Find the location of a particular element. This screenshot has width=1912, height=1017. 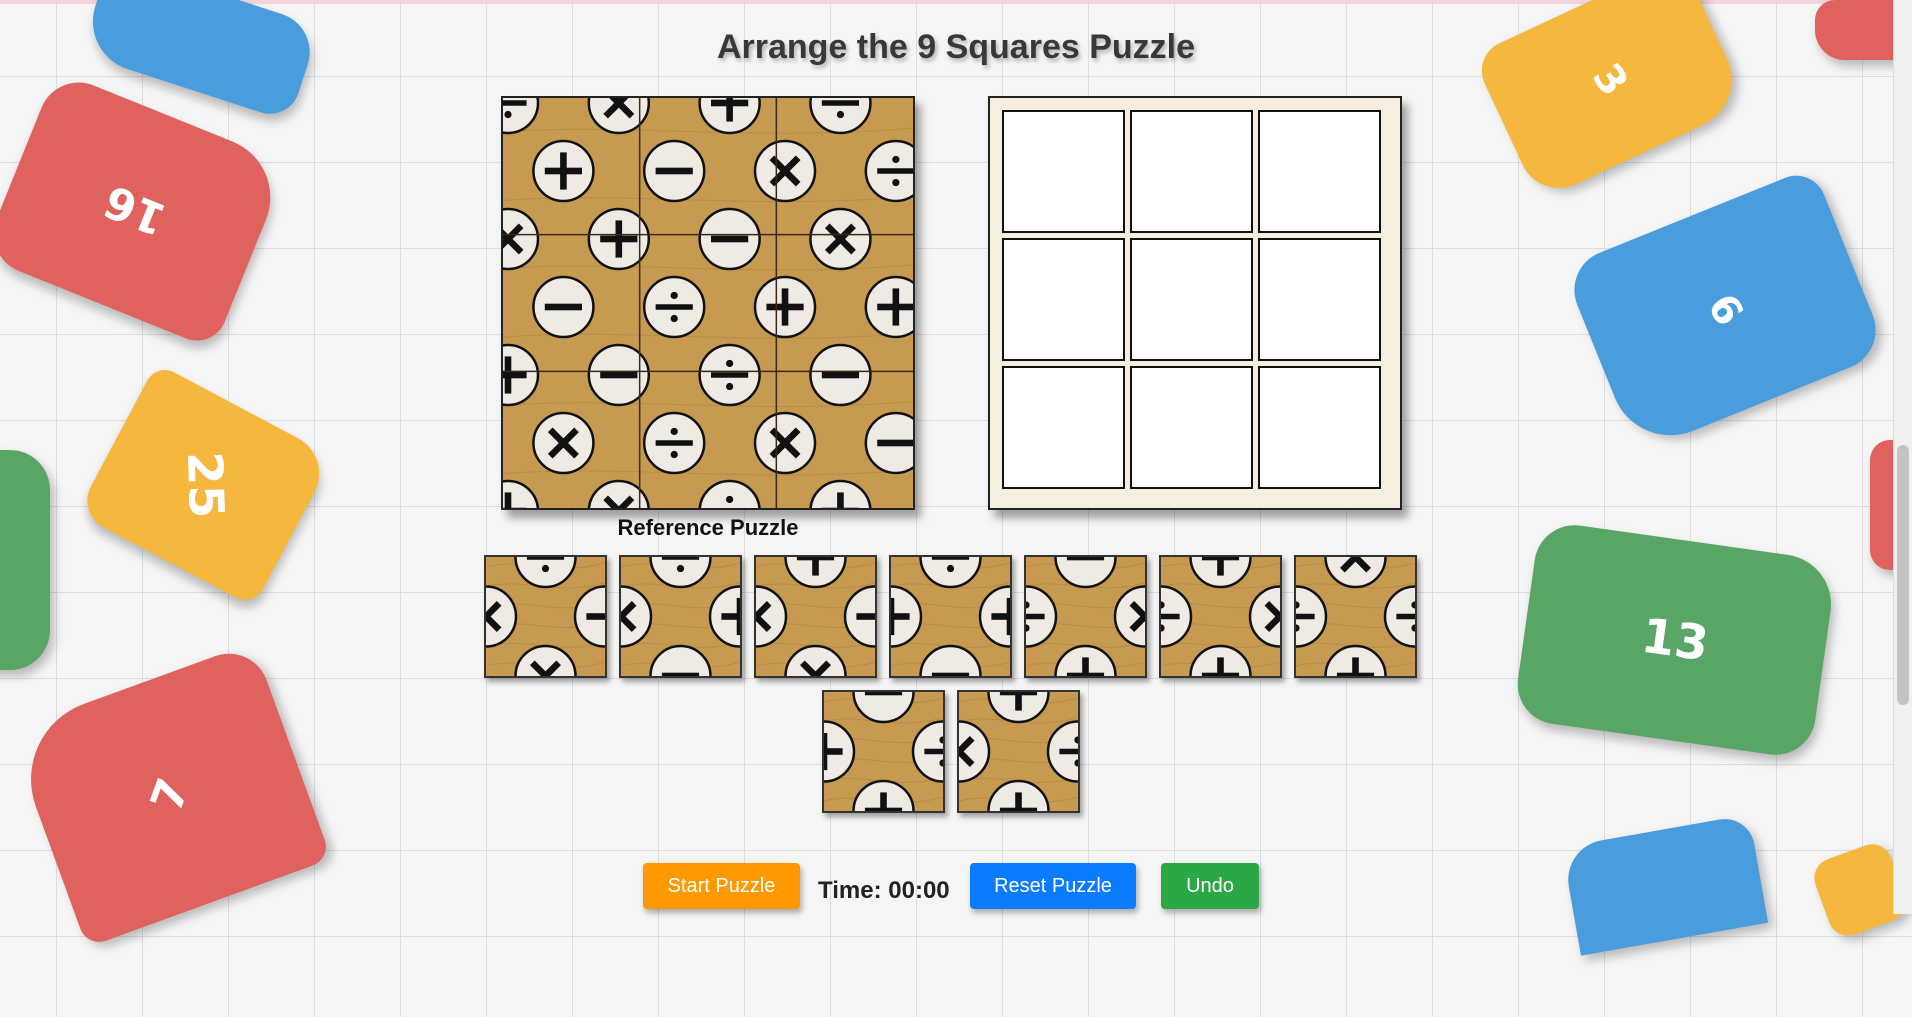

vertical-scrollbar is located at coordinates (1902, 457).